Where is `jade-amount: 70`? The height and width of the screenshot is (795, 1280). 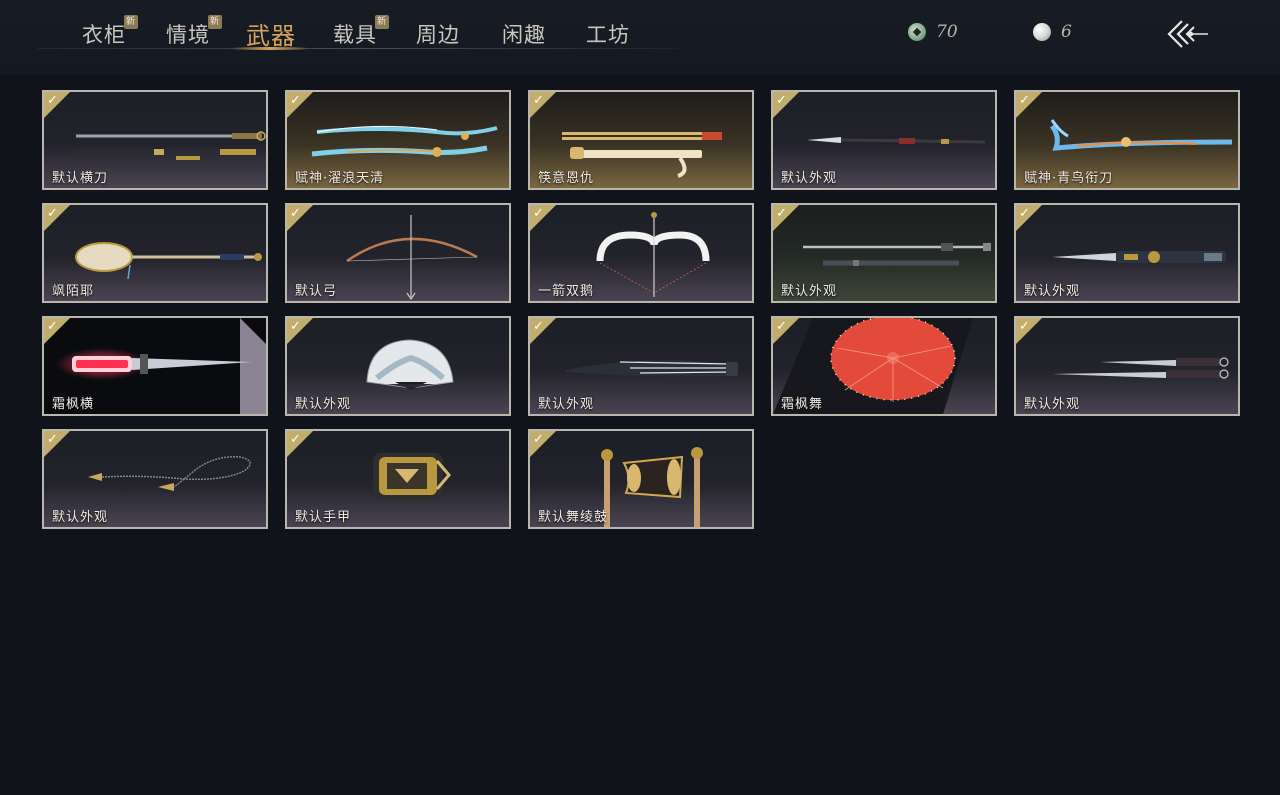 jade-amount: 70 is located at coordinates (947, 32).